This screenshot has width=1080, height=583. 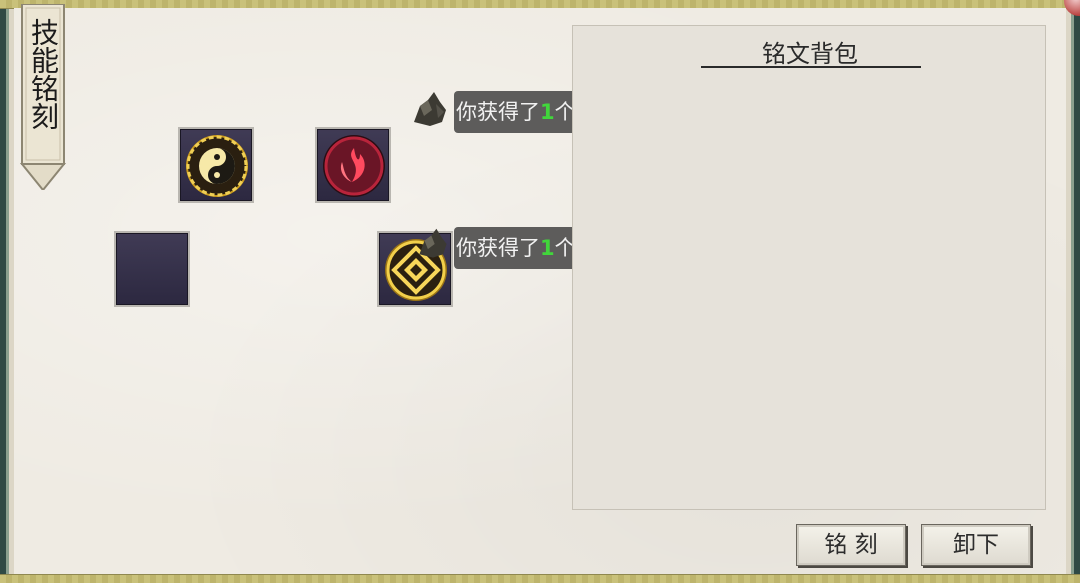 I want to click on yin-yang-emblem-icon, so click(x=217, y=166).